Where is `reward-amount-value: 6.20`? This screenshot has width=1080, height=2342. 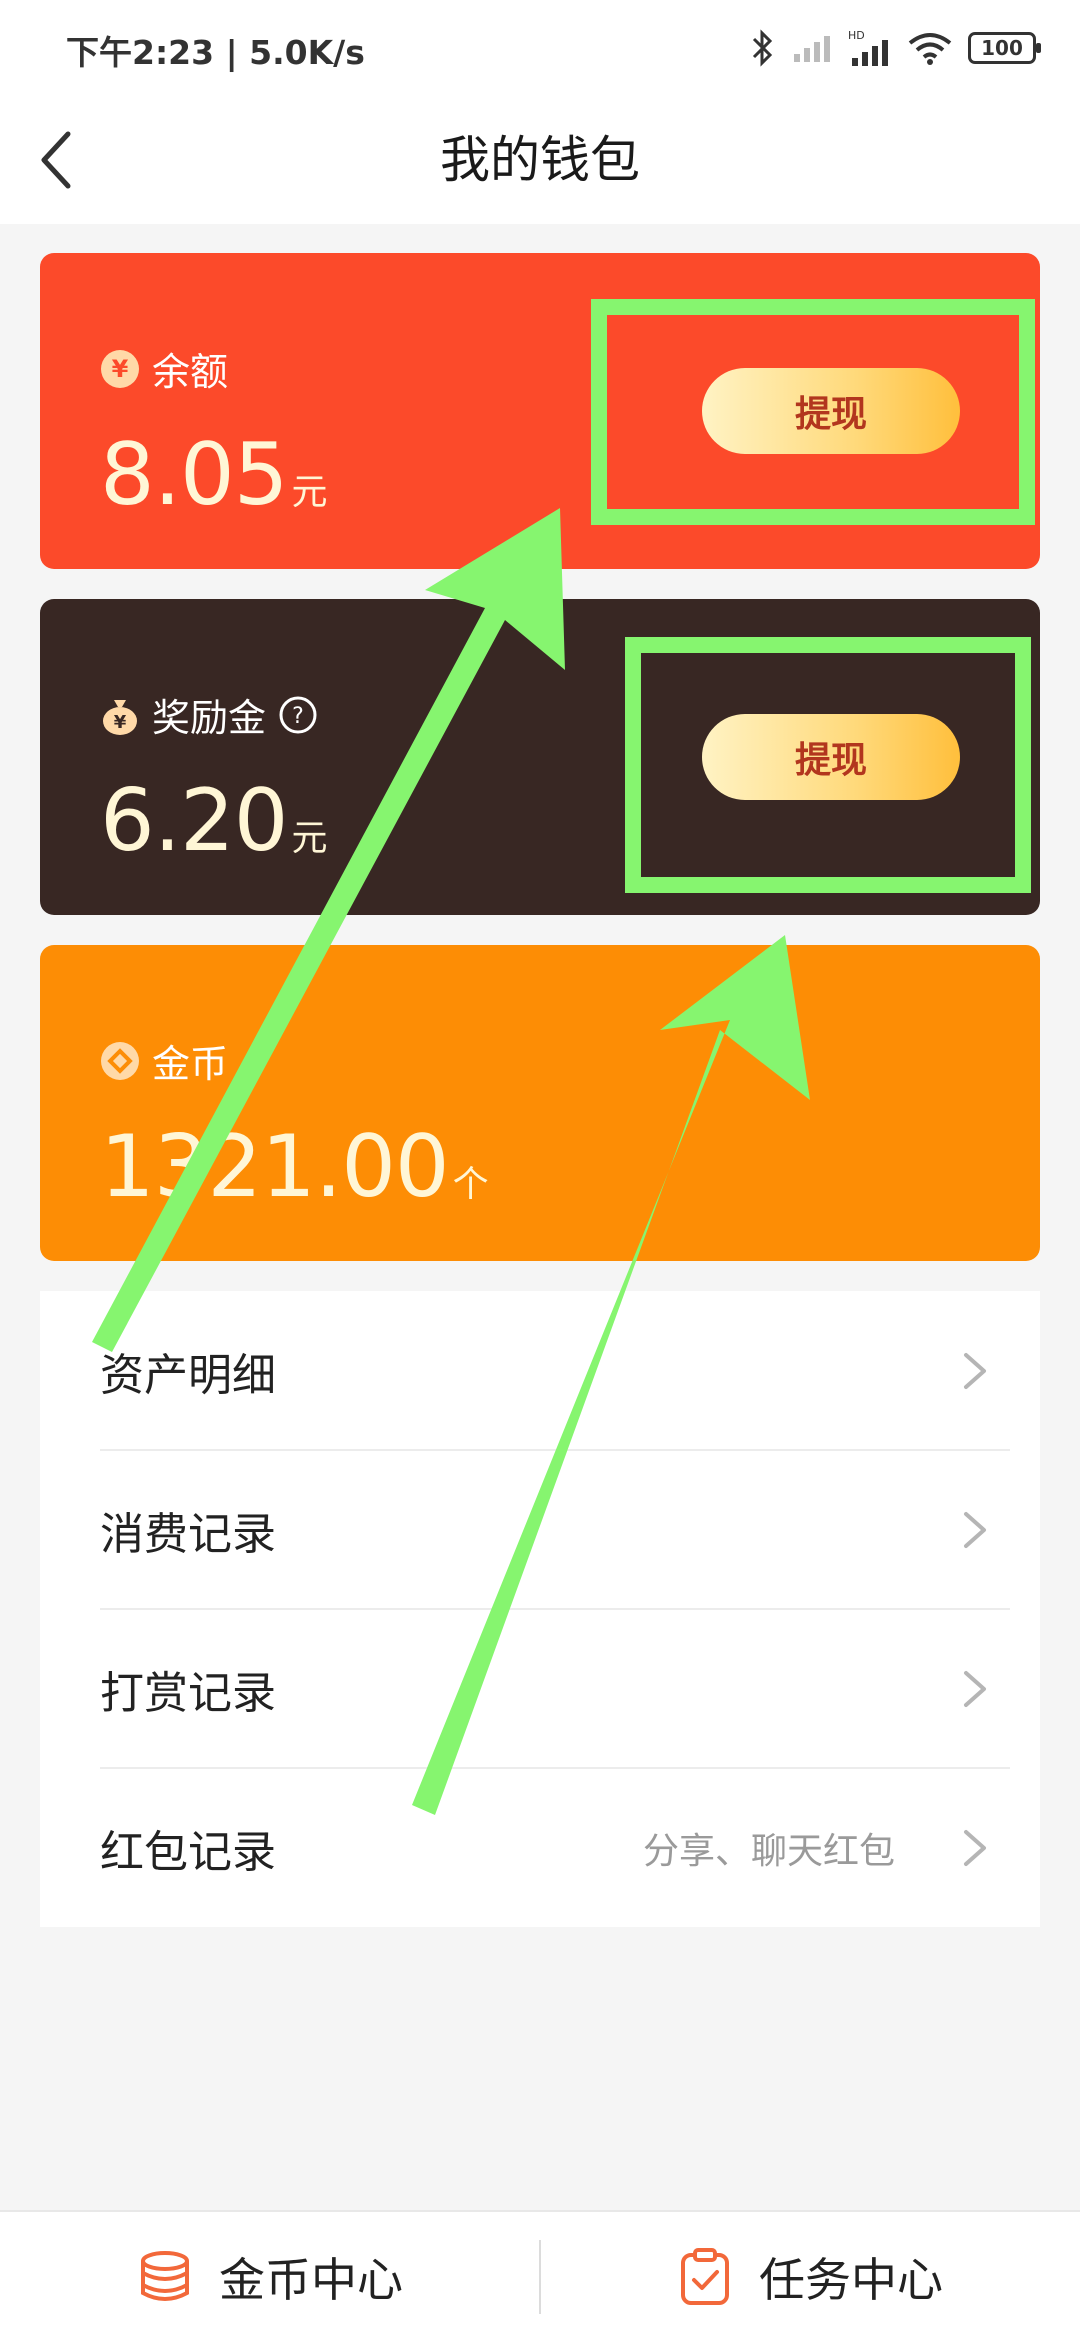 reward-amount-value: 6.20 is located at coordinates (194, 821).